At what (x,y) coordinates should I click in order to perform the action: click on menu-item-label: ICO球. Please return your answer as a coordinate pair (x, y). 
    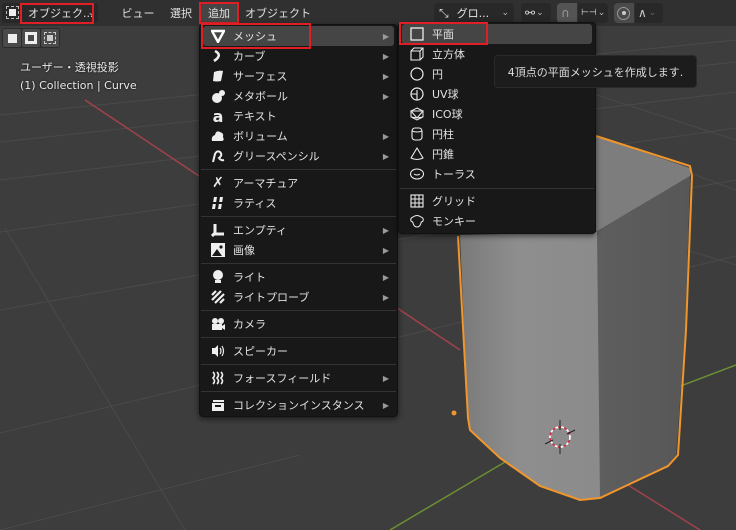
    Looking at the image, I should click on (447, 114).